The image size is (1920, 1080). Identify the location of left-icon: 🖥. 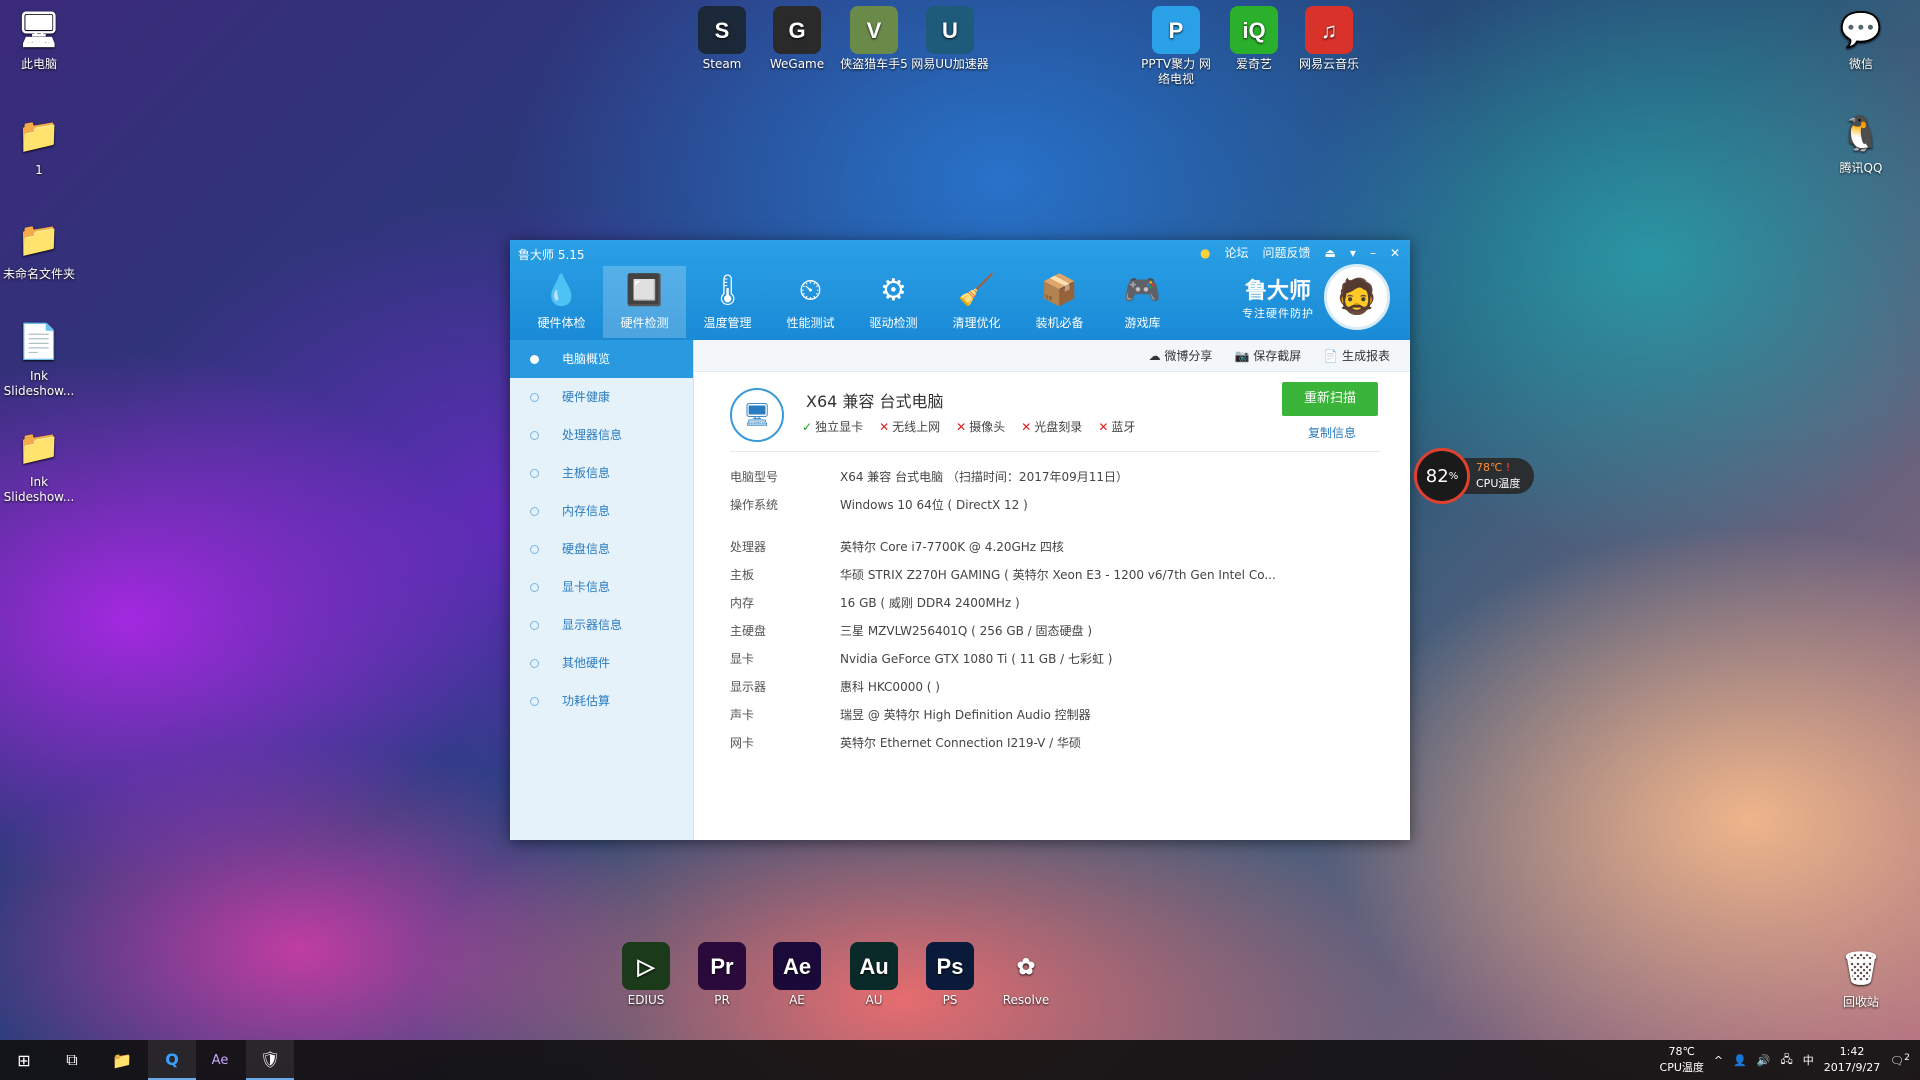
(39, 29).